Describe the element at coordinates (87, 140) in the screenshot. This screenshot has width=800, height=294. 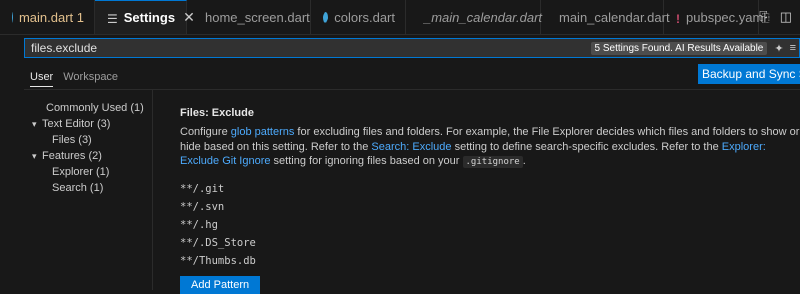
I see `toc-item-files: Files (3)` at that location.